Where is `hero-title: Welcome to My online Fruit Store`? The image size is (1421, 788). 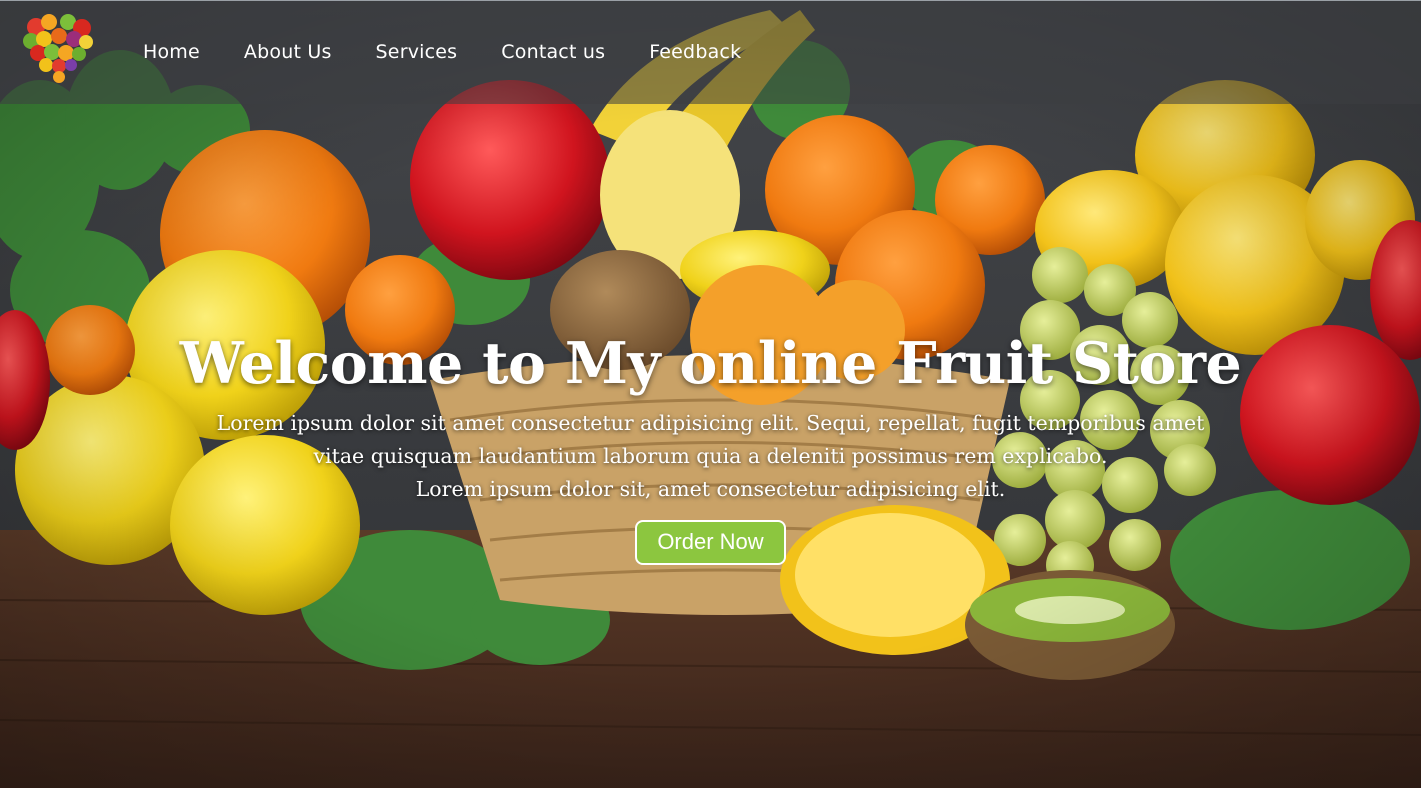
hero-title: Welcome to My online Fruit Store is located at coordinates (710, 363).